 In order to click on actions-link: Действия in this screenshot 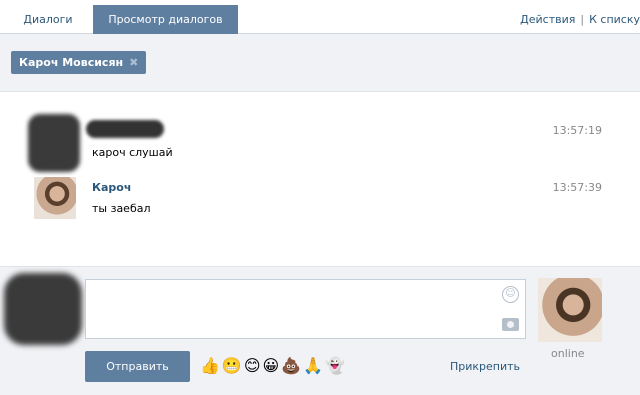, I will do `click(547, 19)`.